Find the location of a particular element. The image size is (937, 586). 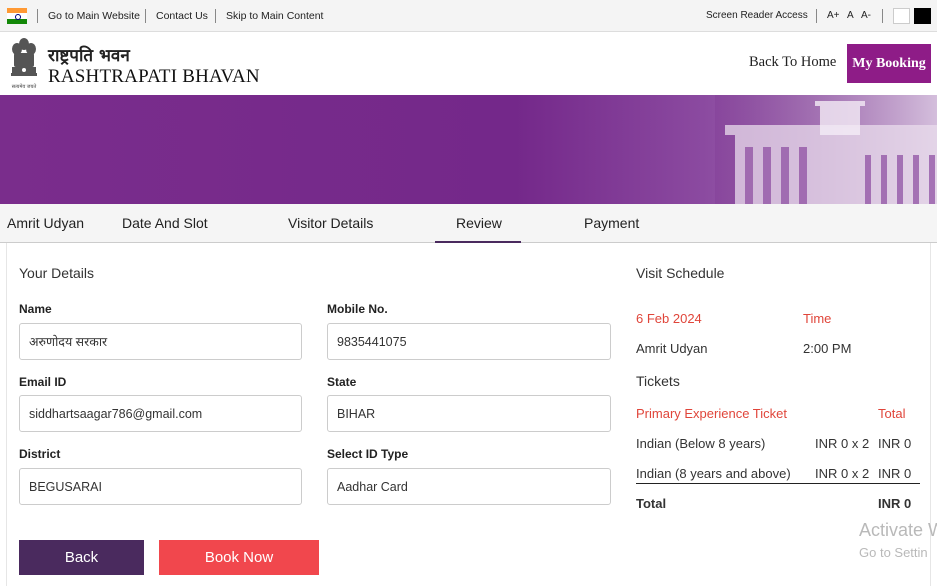

tickets-title: Tickets is located at coordinates (658, 381).